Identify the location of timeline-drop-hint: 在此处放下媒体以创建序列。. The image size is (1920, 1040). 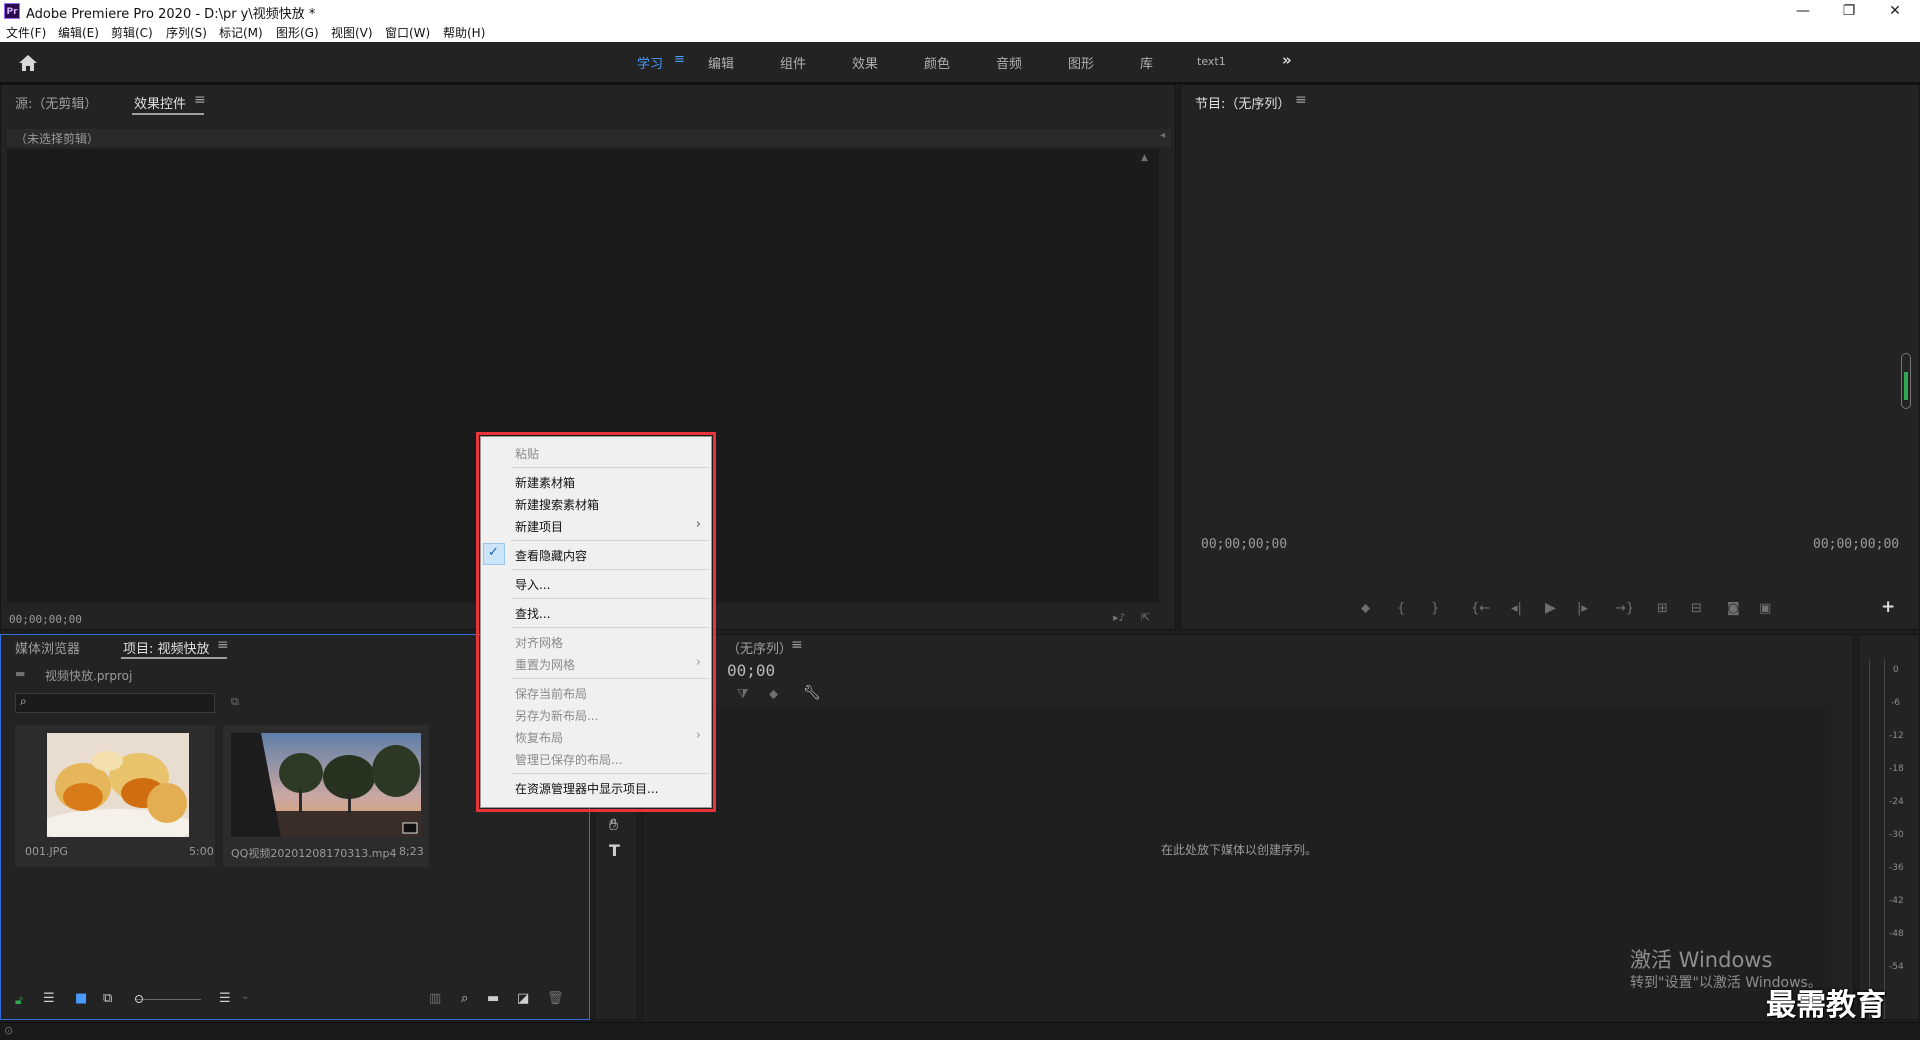
(1239, 850).